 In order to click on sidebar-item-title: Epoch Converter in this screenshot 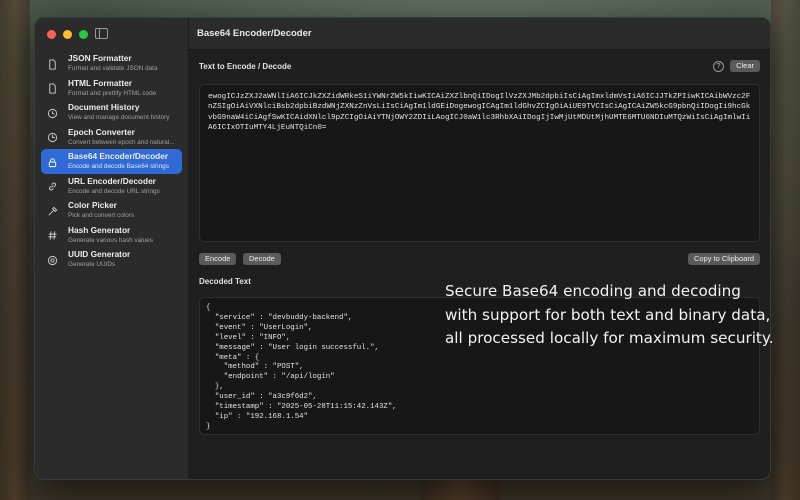, I will do `click(101, 131)`.